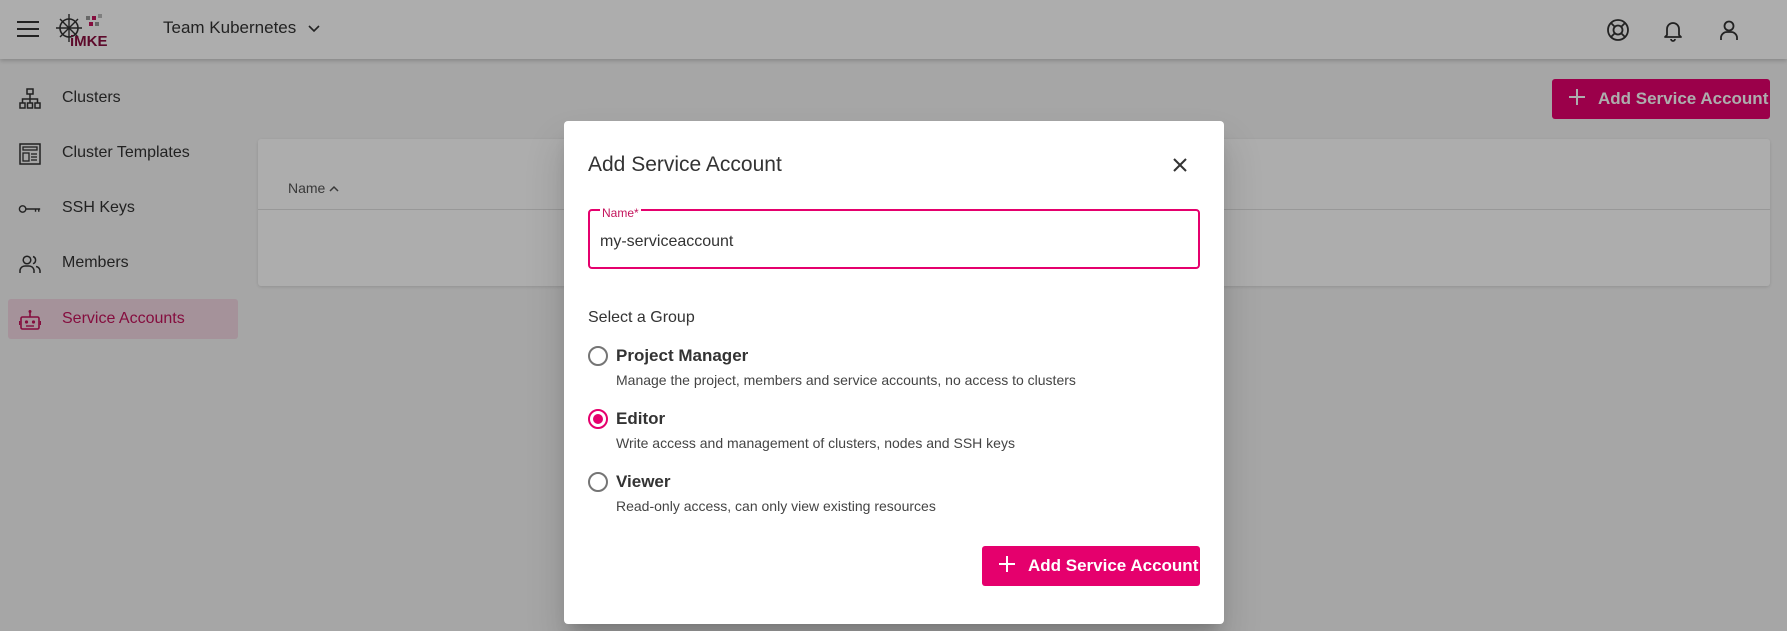 Image resolution: width=1787 pixels, height=631 pixels. Describe the element at coordinates (1007, 566) in the screenshot. I see `plus-icon` at that location.